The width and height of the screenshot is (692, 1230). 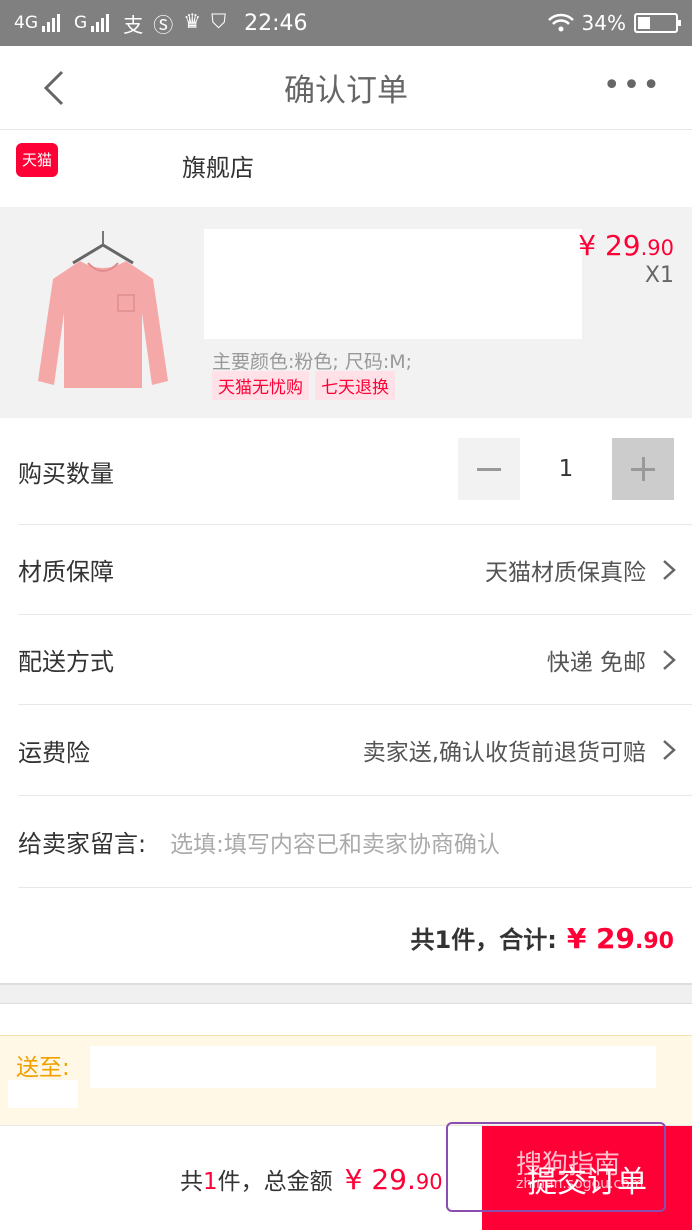 I want to click on material-value: 天猫材质保真险, so click(x=565, y=572).